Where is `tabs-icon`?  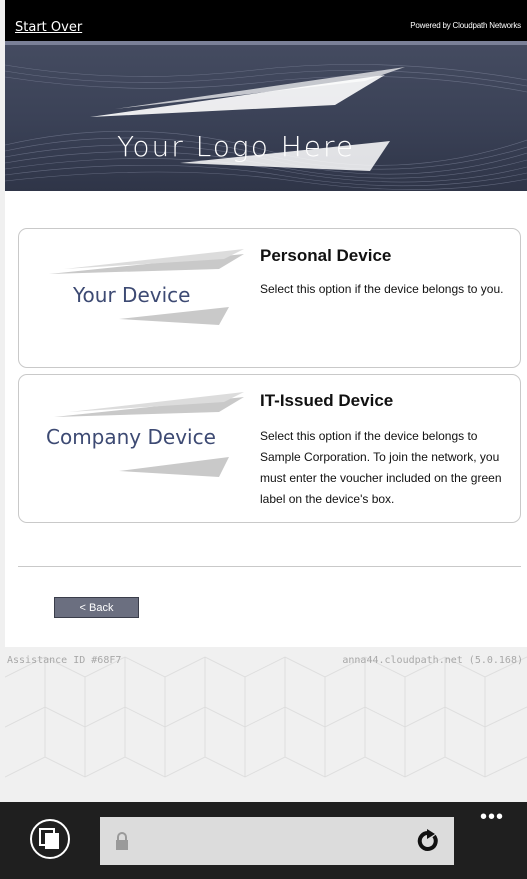 tabs-icon is located at coordinates (50, 839).